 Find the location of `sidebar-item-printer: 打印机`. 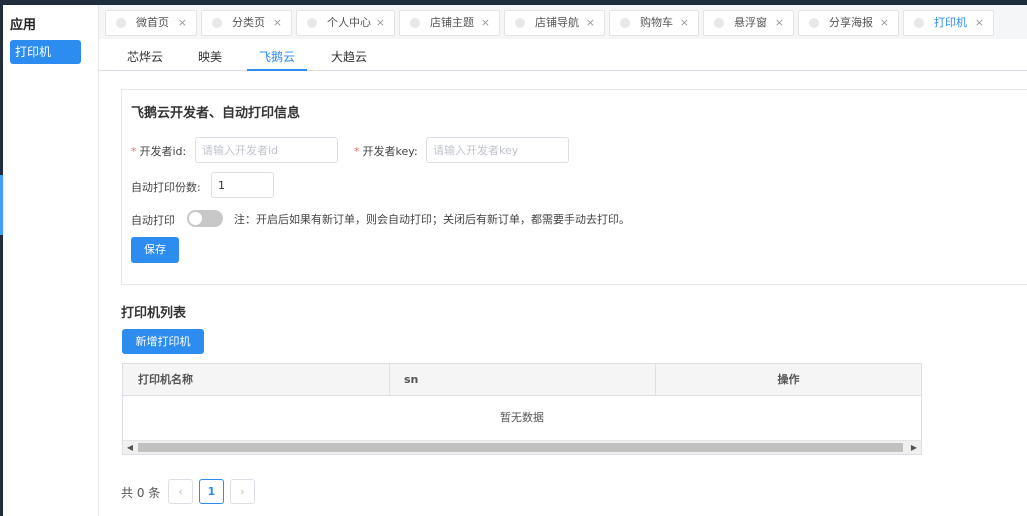

sidebar-item-printer: 打印机 is located at coordinates (45, 52).